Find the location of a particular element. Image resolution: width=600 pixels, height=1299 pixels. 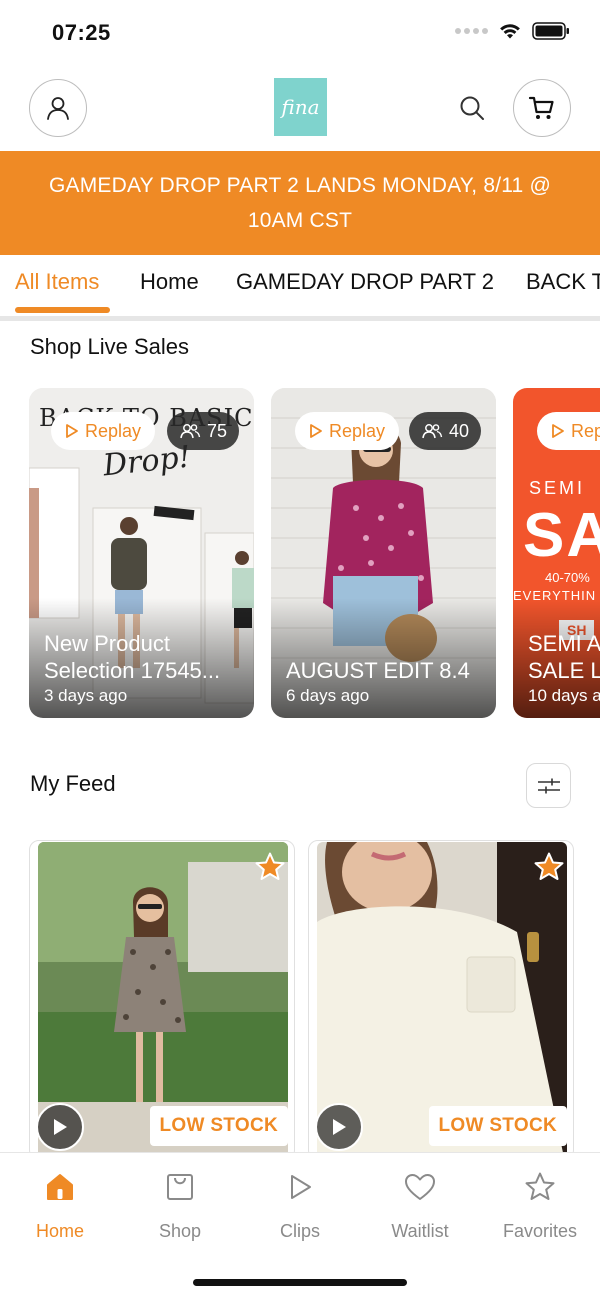

wifi-icon is located at coordinates (510, 31).